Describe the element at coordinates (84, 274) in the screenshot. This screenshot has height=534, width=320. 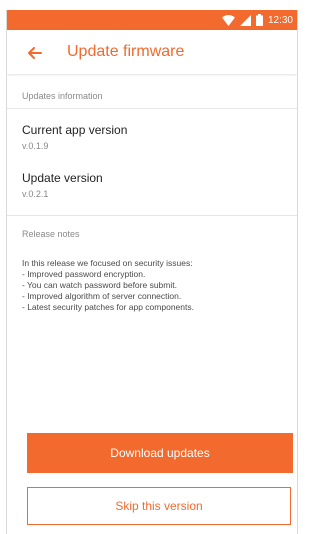
I see `release-note-line: - Improved password encryption.` at that location.